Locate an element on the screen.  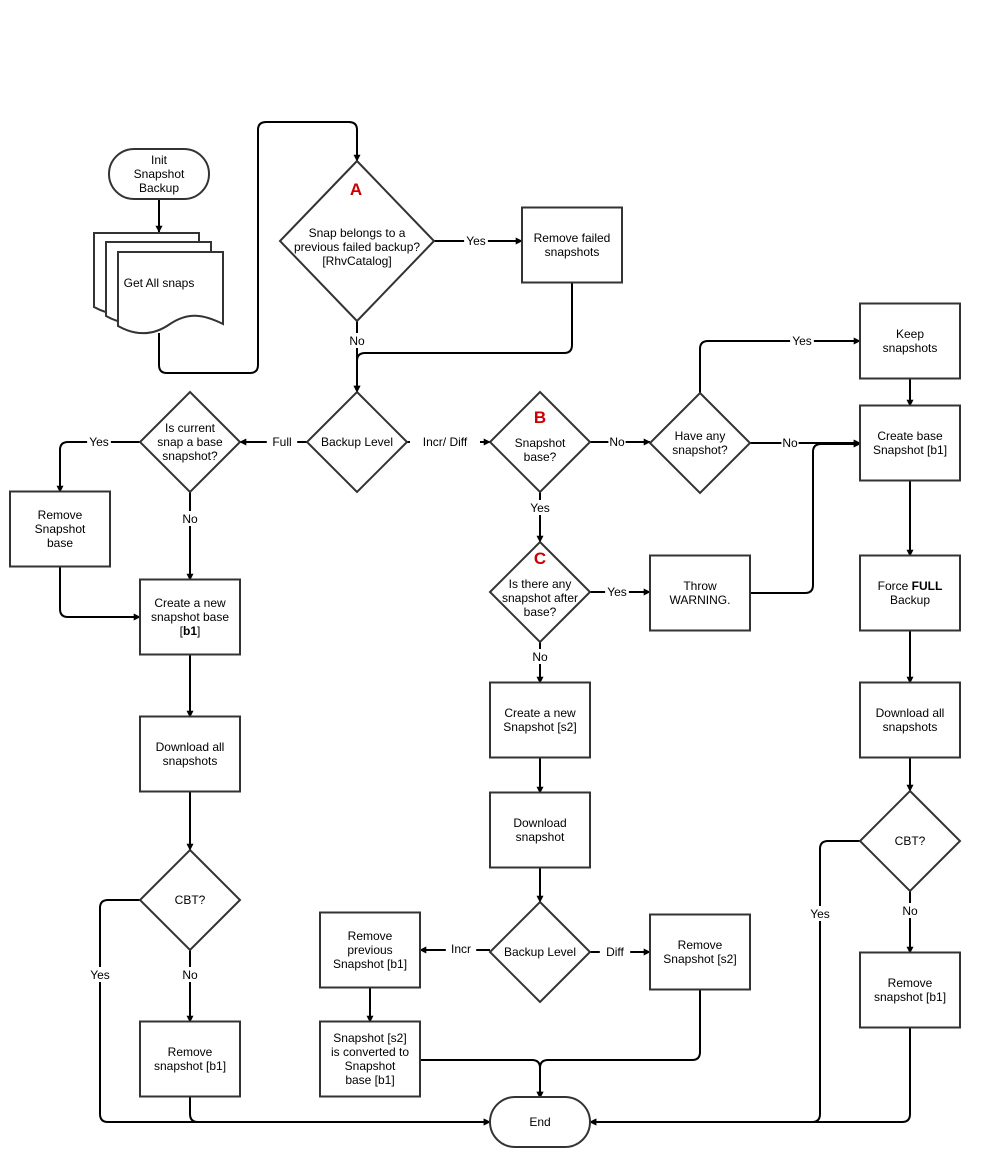
label-segment: b1 is located at coordinates (190, 631).